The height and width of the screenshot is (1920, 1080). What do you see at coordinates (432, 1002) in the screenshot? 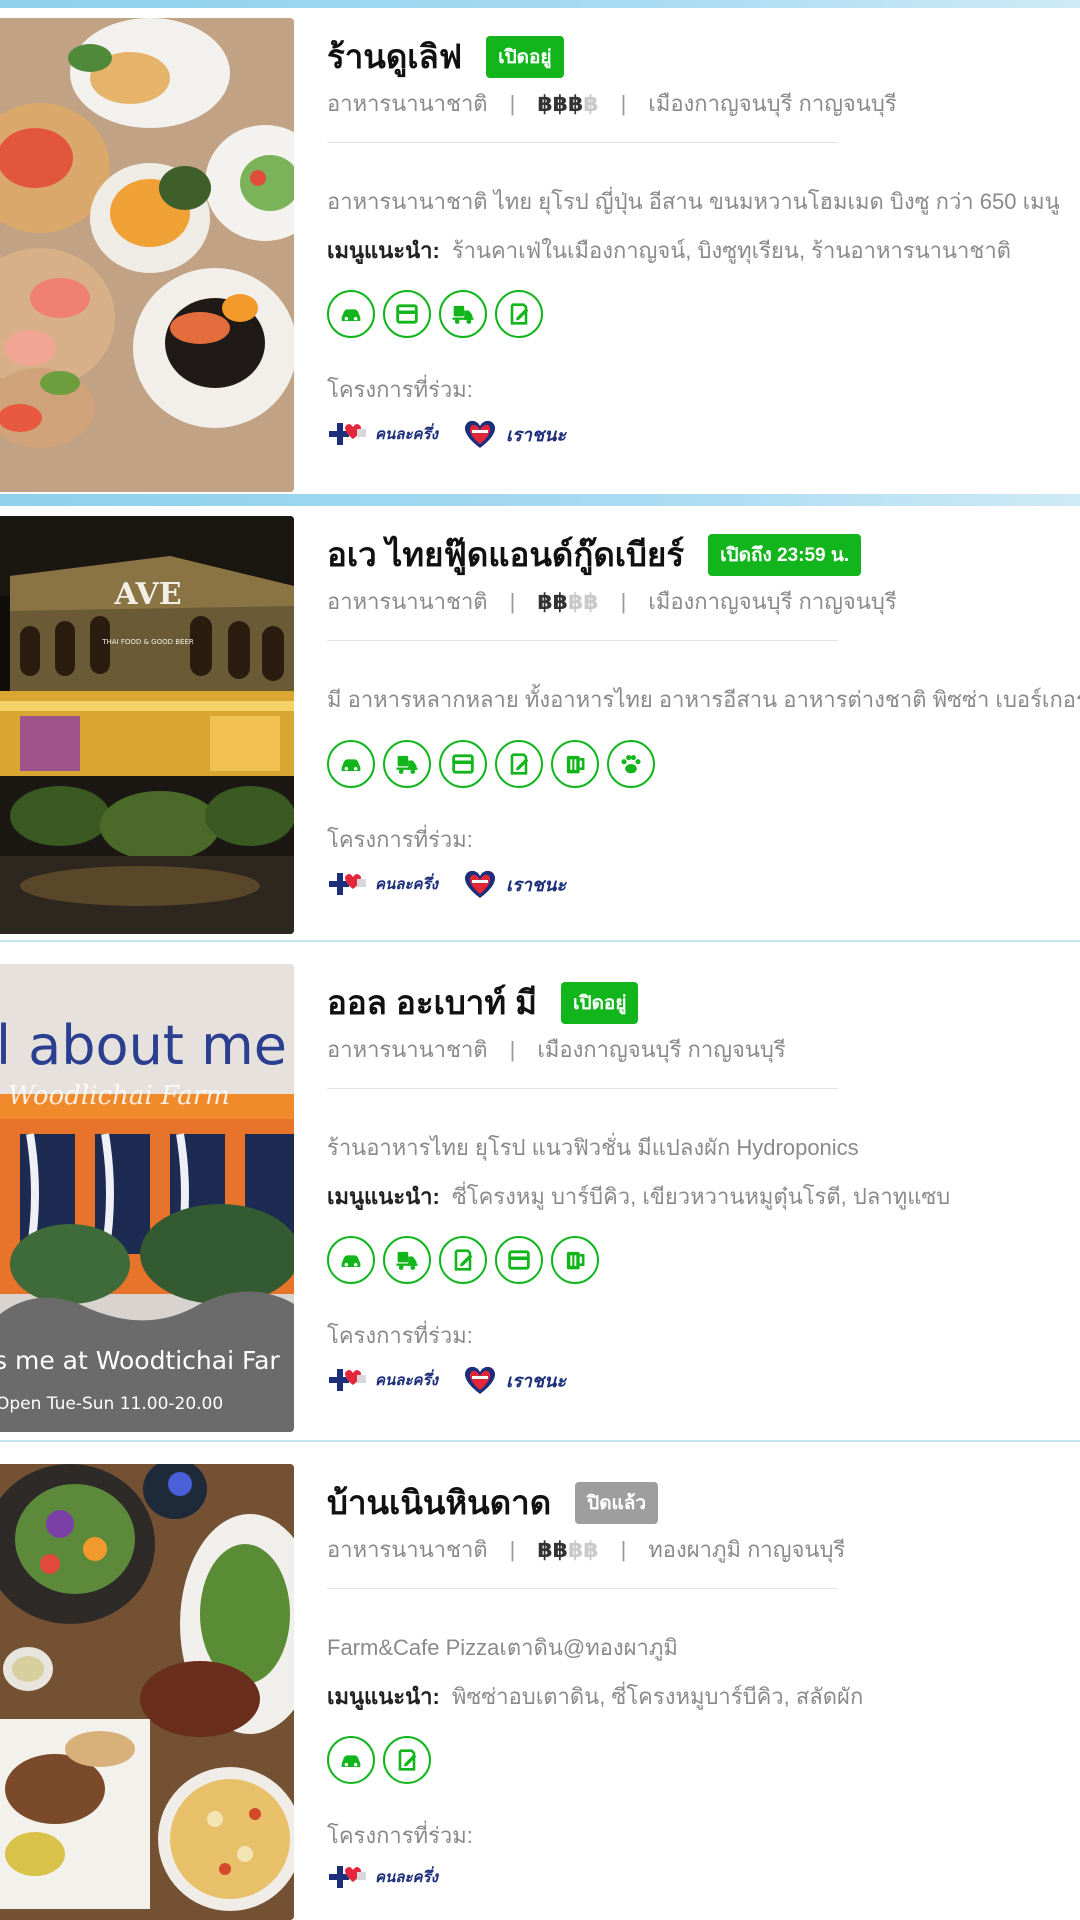
I see `restaurant-name: ออล อะเบาท์ มี` at bounding box center [432, 1002].